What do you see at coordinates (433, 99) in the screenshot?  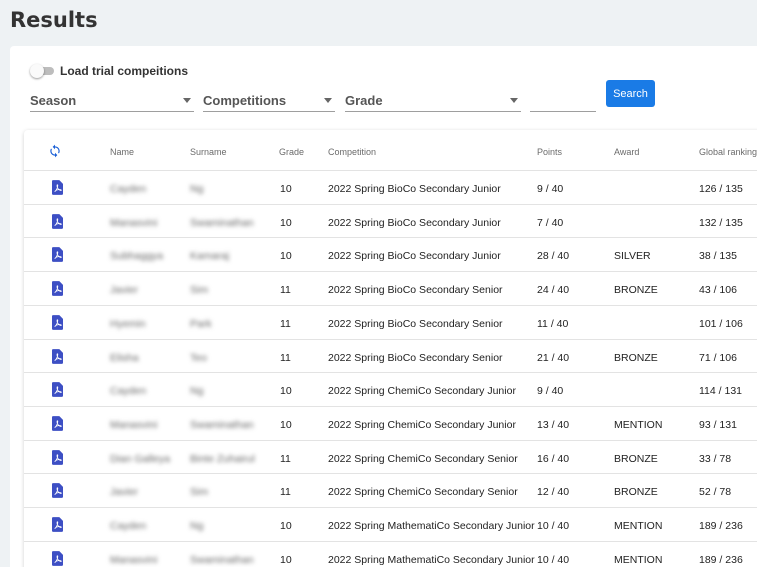 I see `grade-select: Grade` at bounding box center [433, 99].